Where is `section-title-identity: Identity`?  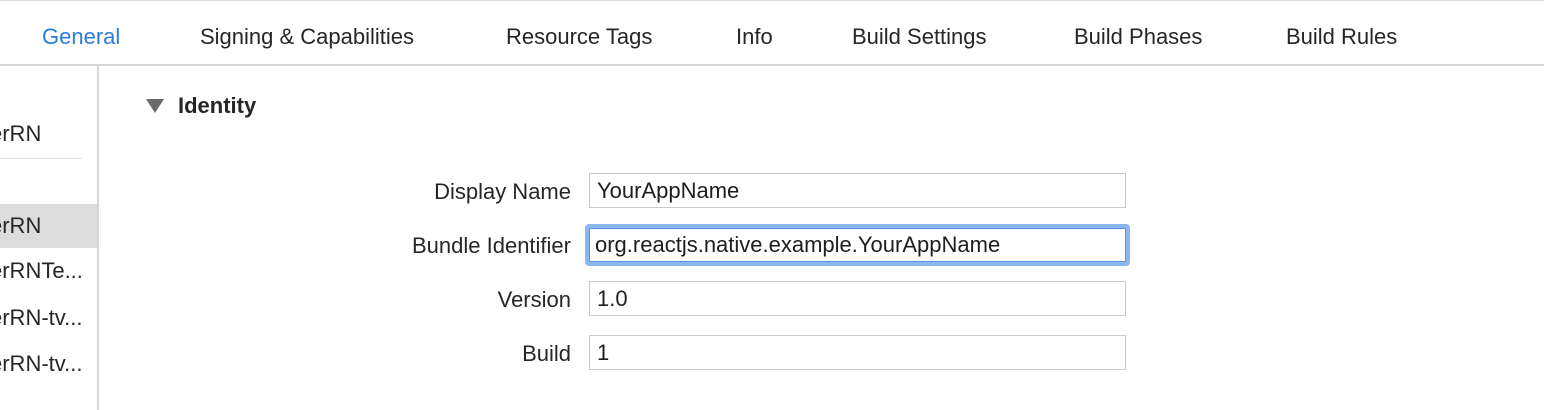 section-title-identity: Identity is located at coordinates (217, 105).